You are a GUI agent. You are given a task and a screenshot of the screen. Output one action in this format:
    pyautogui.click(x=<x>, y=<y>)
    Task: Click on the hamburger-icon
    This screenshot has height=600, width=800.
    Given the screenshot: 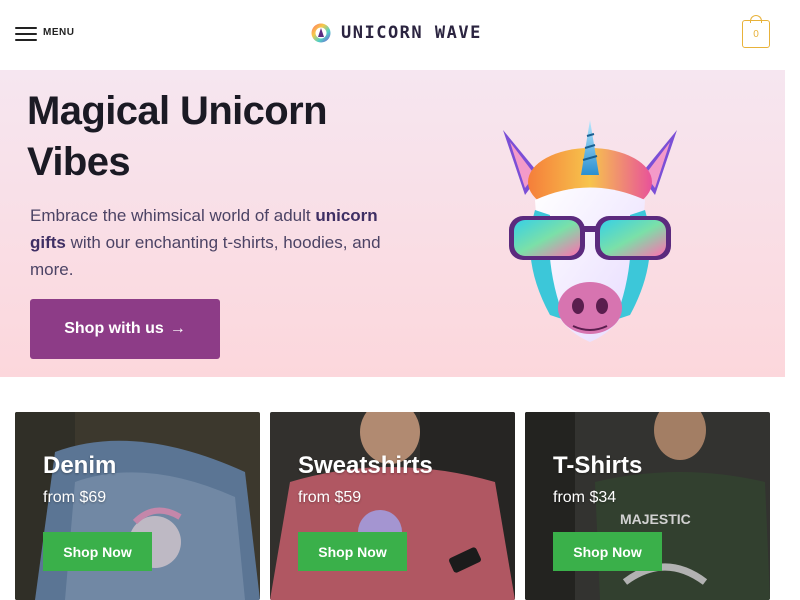 What is the action you would take?
    pyautogui.click(x=26, y=33)
    